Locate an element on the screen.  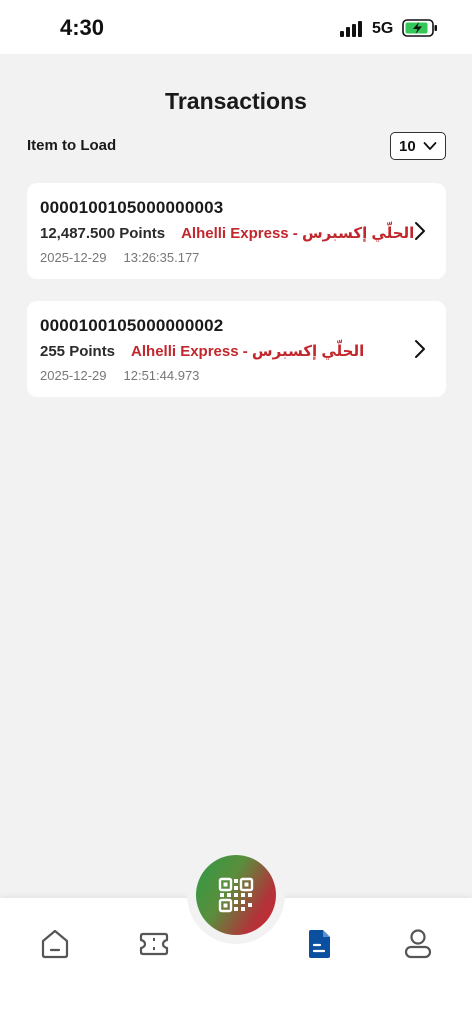
document-icon is located at coordinates (319, 944).